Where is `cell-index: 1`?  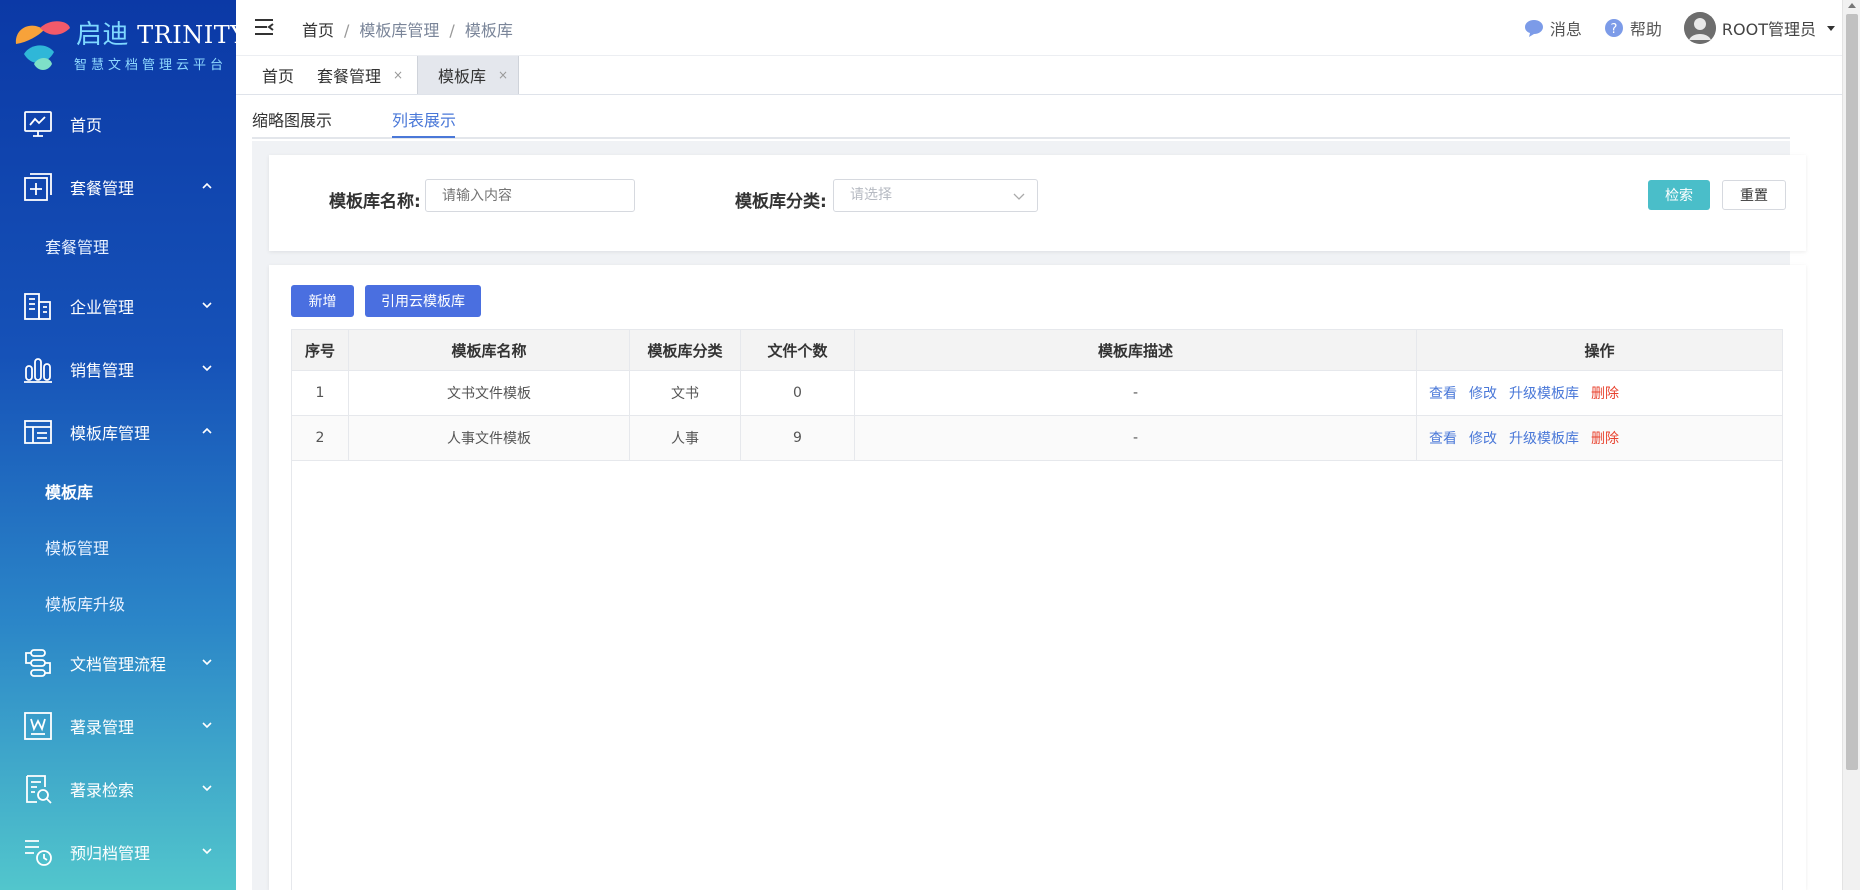
cell-index: 1 is located at coordinates (320, 393).